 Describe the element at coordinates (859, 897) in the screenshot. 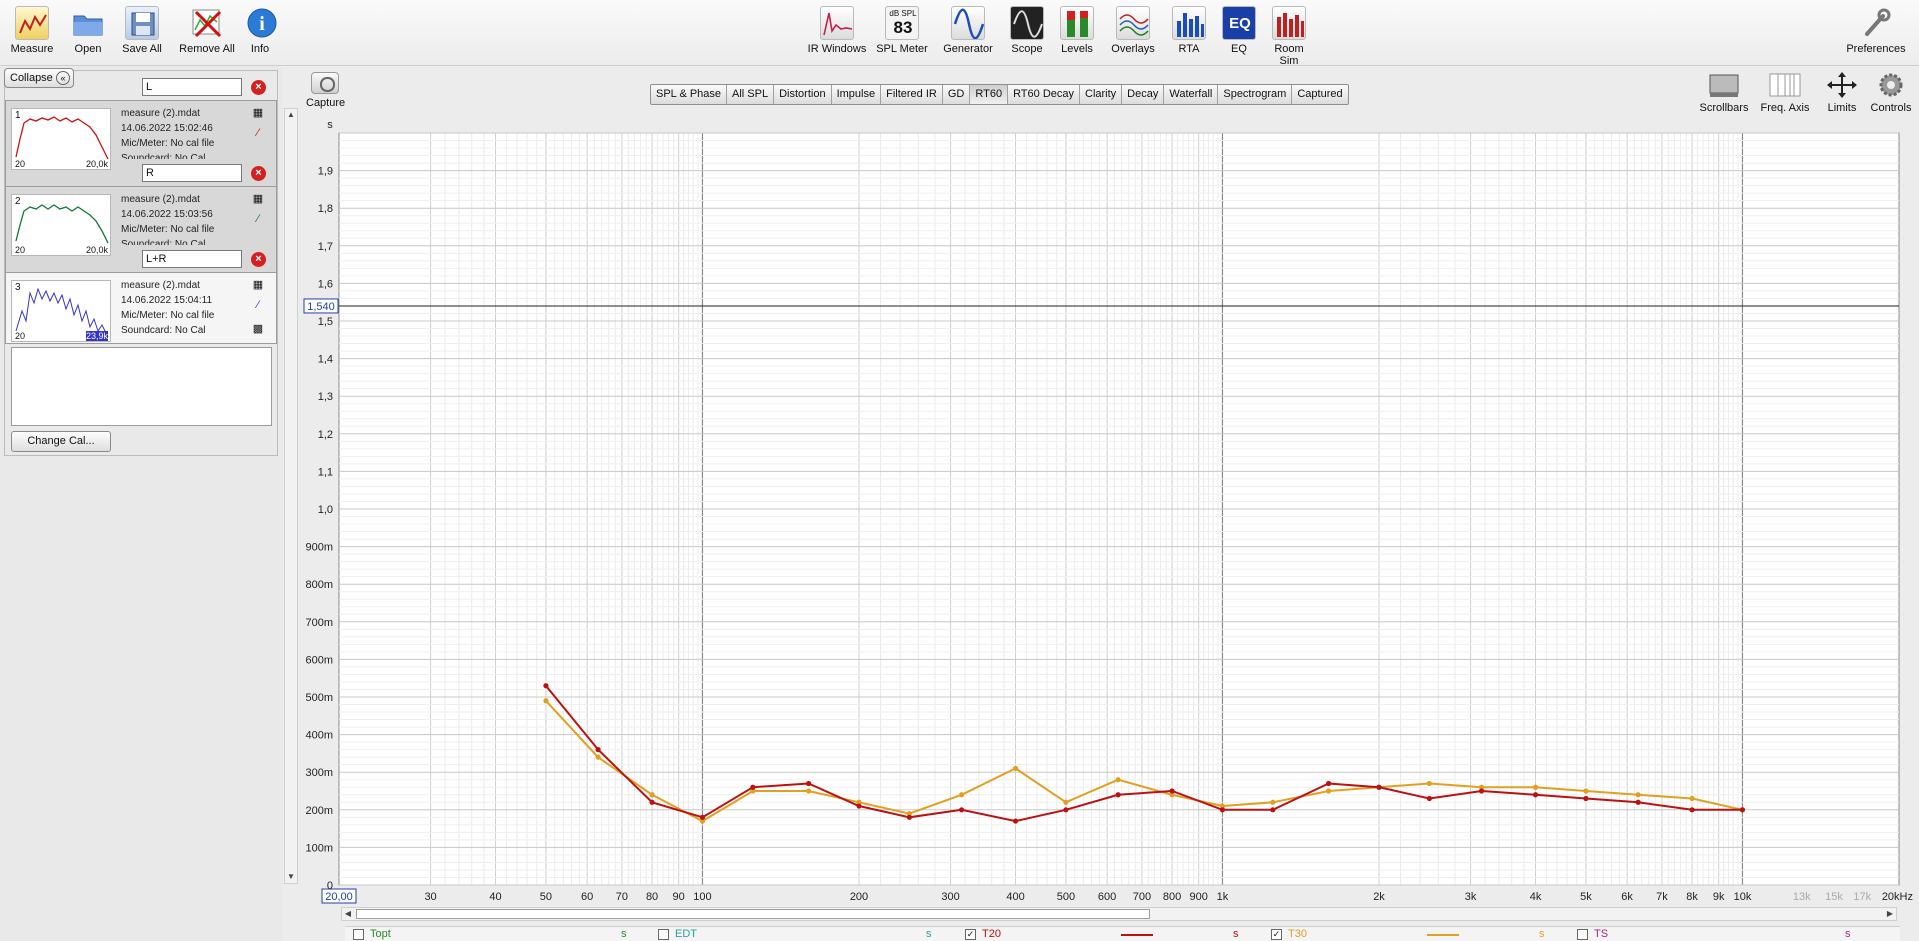

I see `x-tick-label: 200` at that location.